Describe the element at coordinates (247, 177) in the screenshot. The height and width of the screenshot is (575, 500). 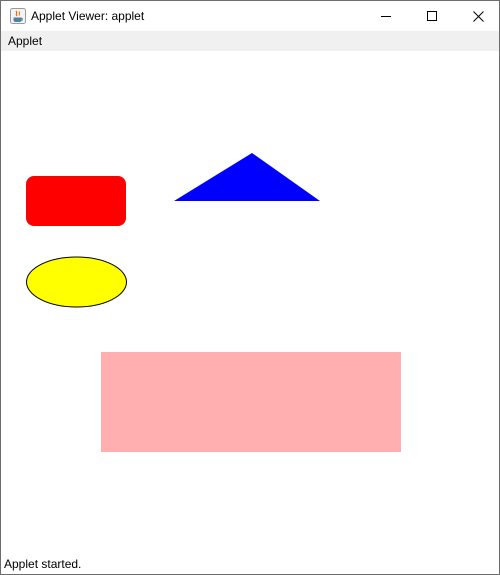
I see `blue-triangle` at that location.